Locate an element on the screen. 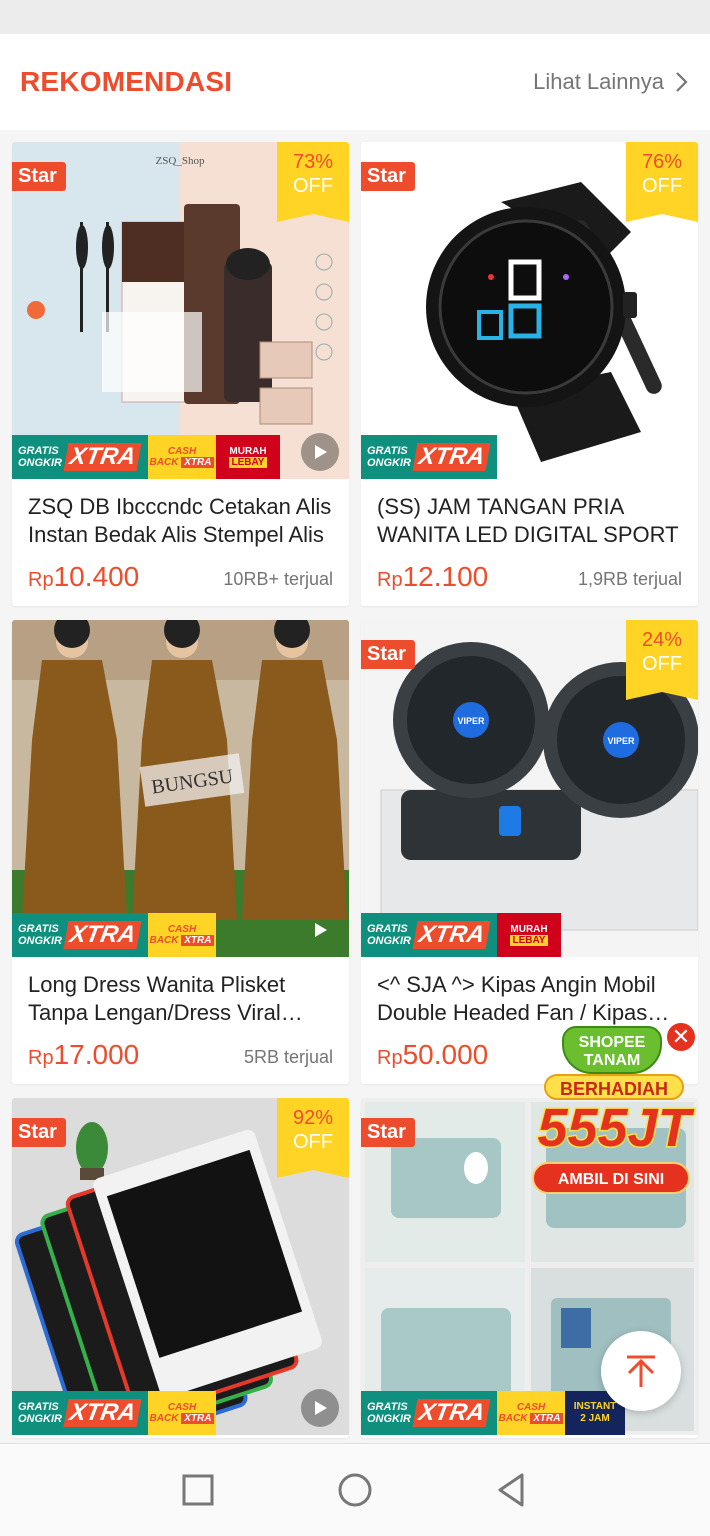  triangle-back-icon is located at coordinates (511, 1490).